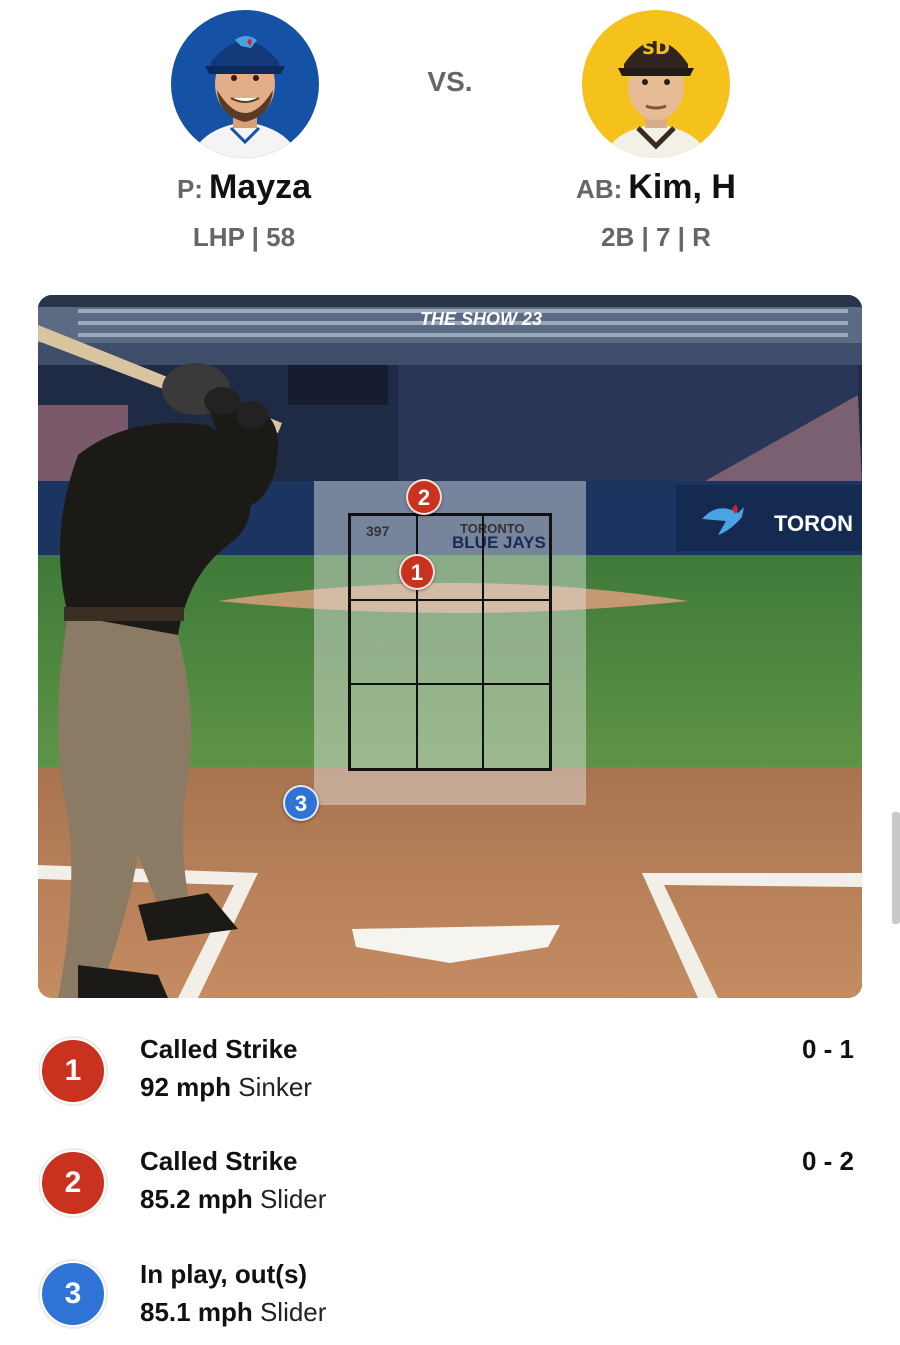  I want to click on pitcher-role-label: P:, so click(189, 189).